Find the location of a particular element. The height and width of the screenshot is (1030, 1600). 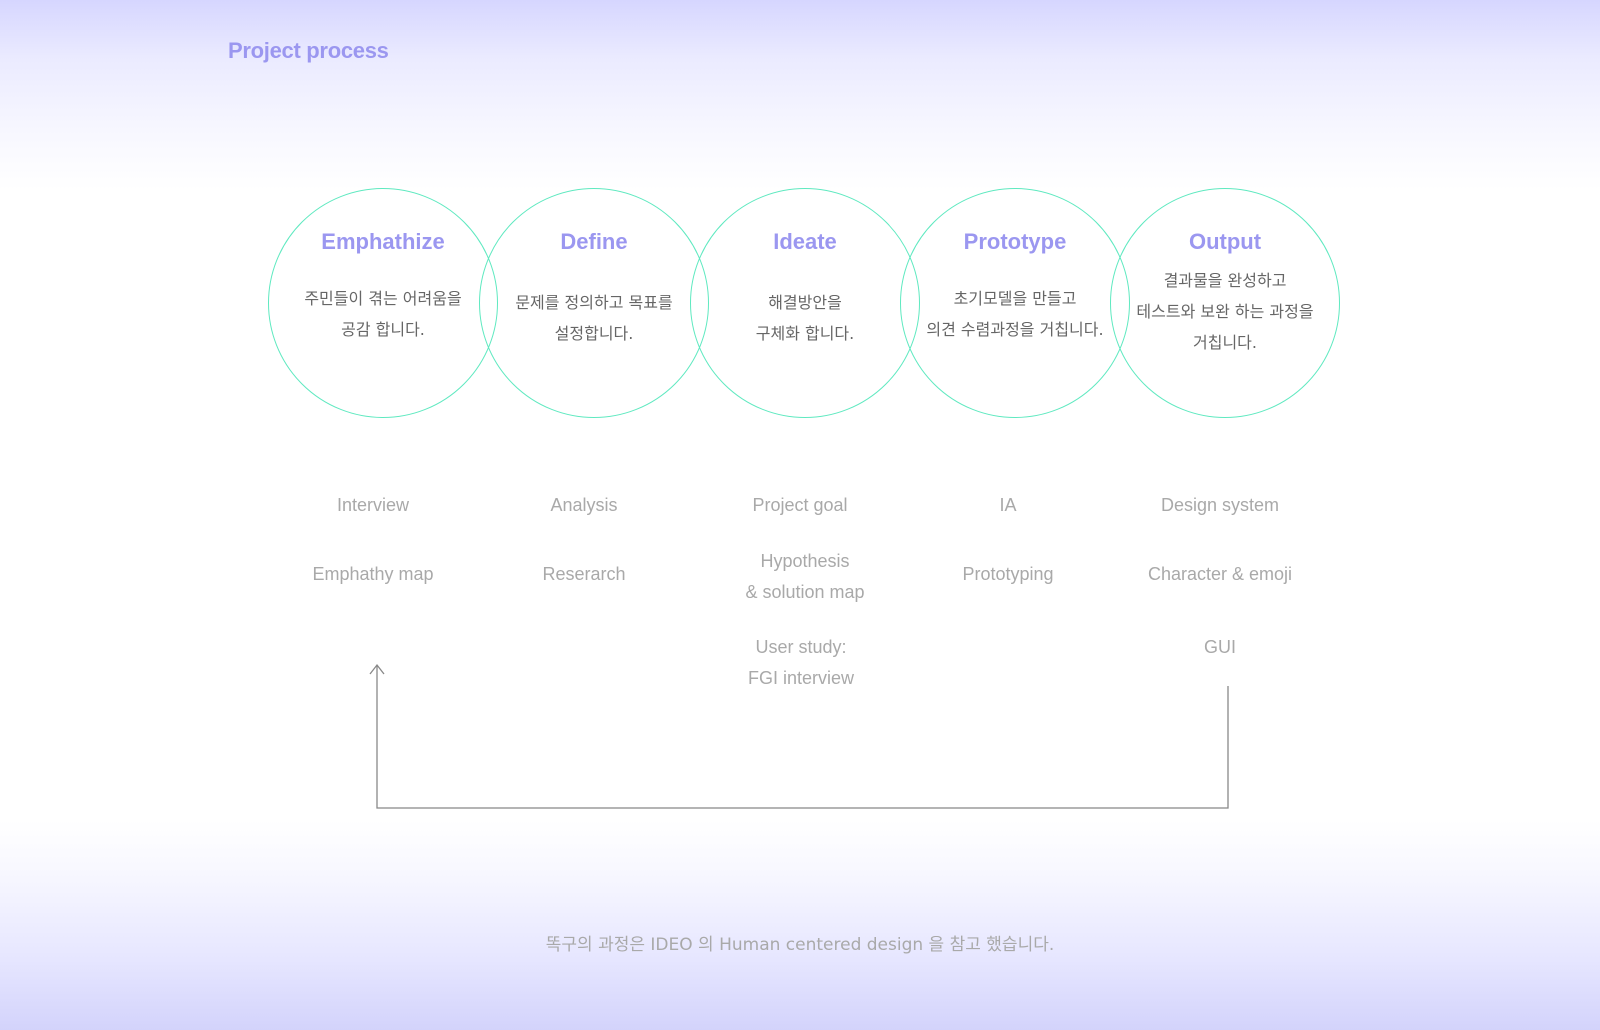

loop-connector-line is located at coordinates (802, 737).